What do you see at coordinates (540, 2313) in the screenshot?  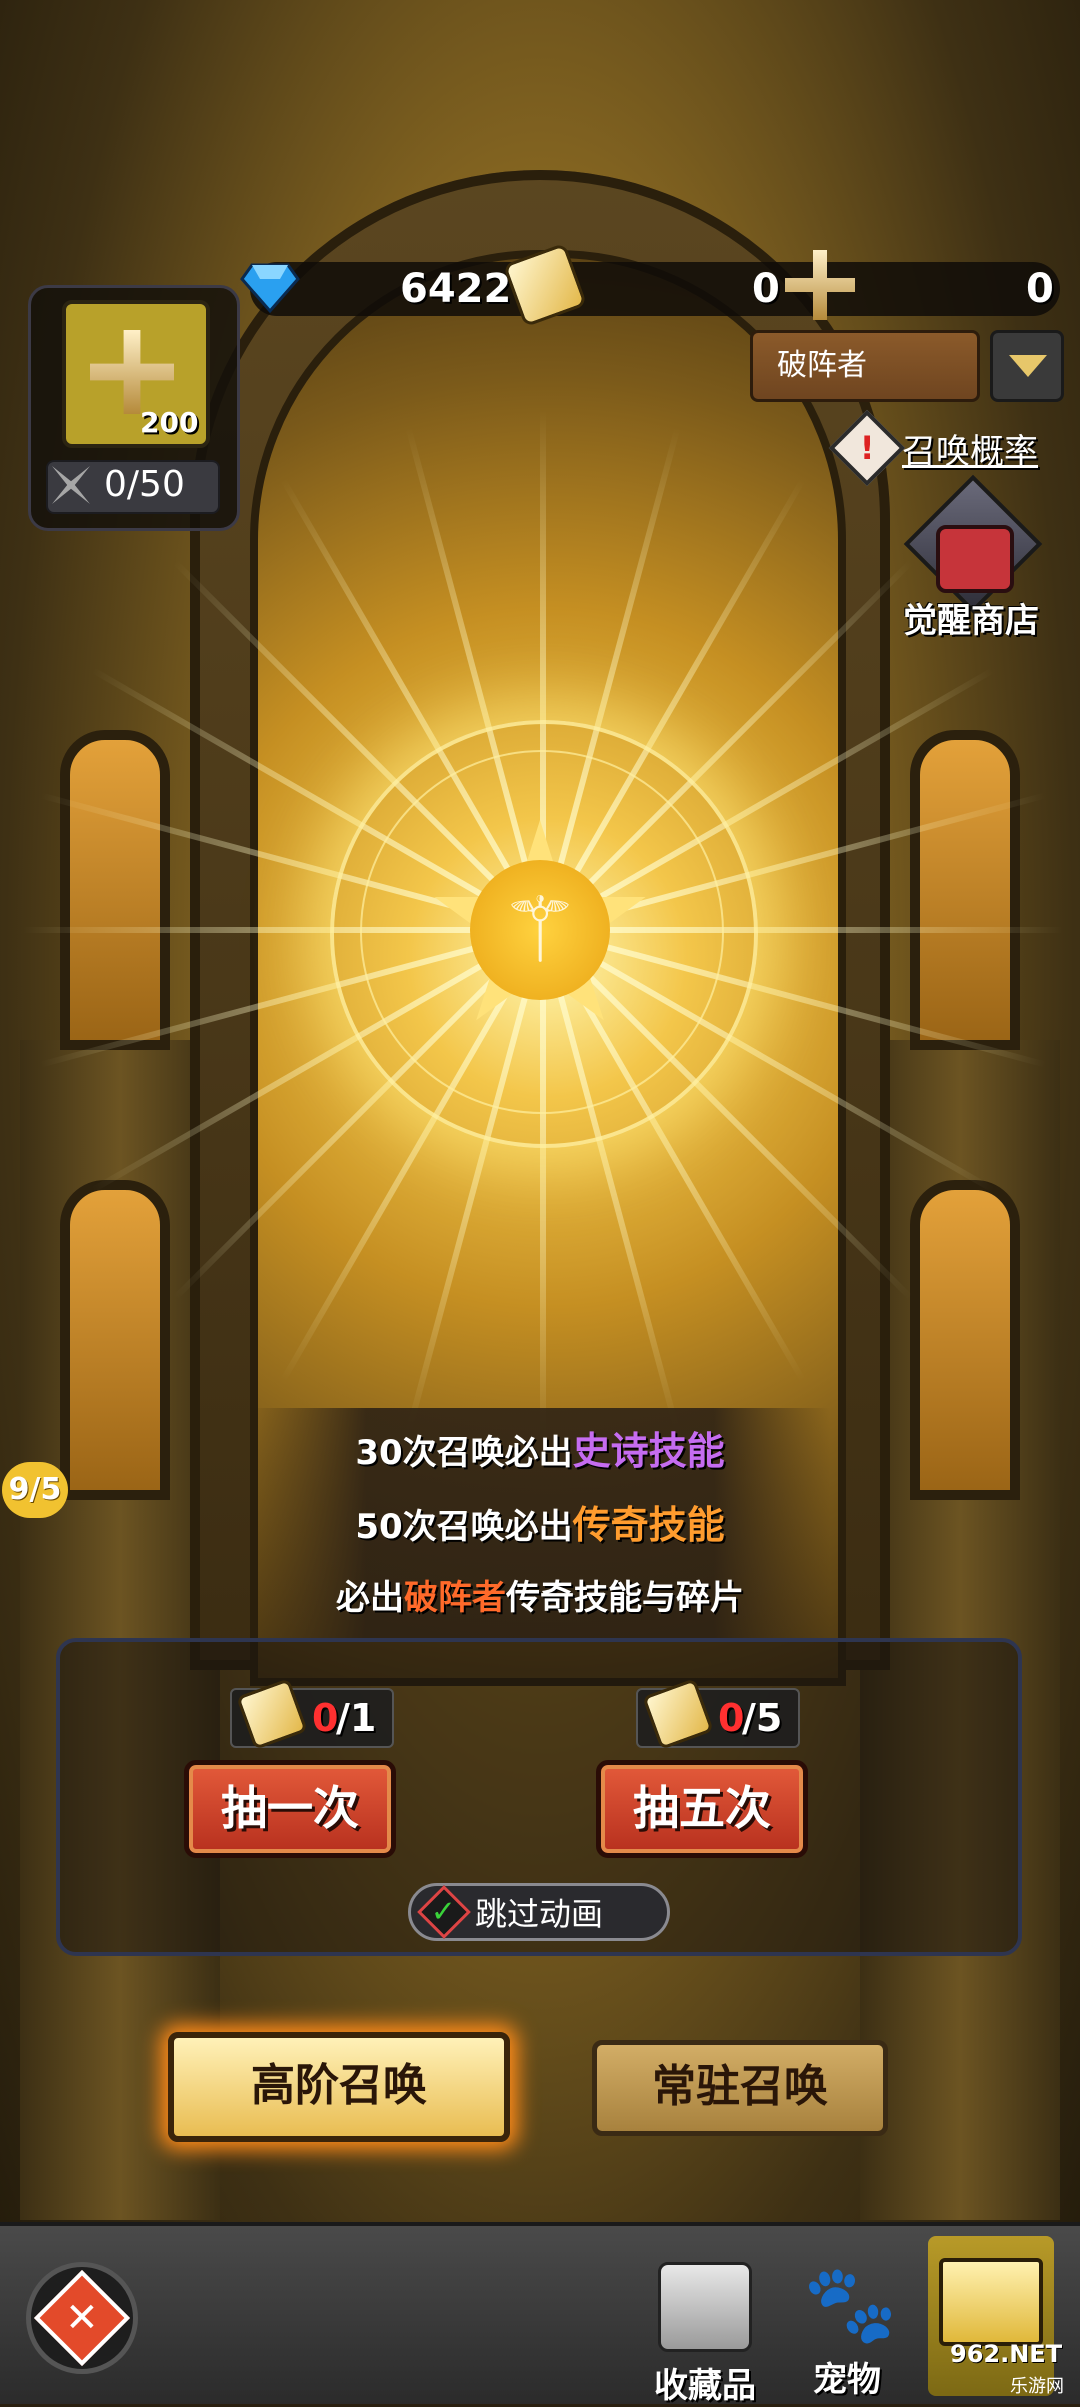 I see `bottom-nav-bar` at bounding box center [540, 2313].